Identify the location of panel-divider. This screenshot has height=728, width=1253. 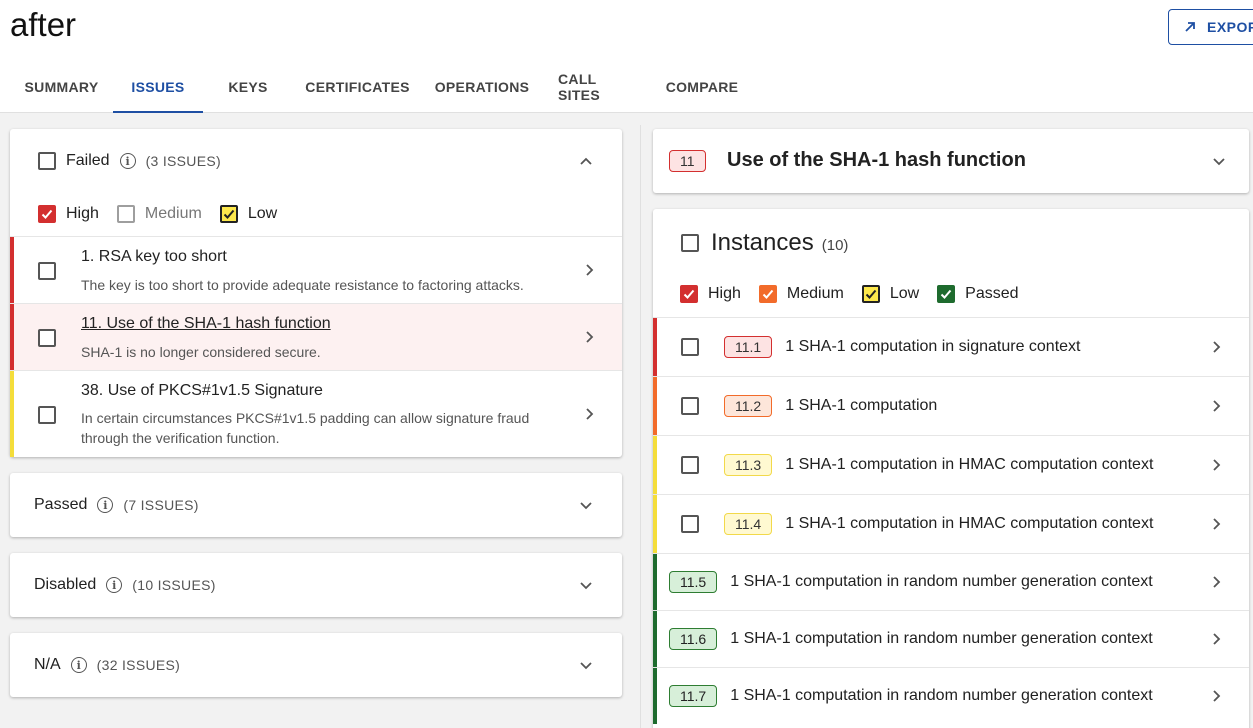
(640, 426).